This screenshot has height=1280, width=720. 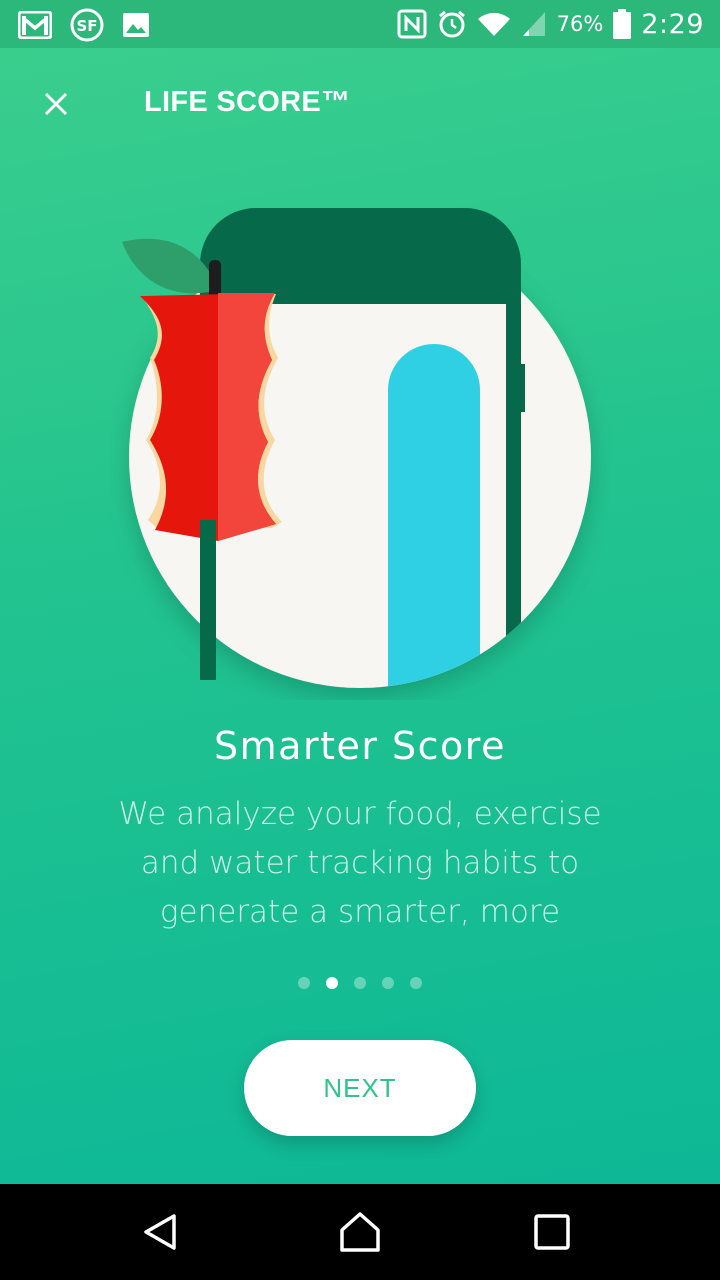 I want to click on svg-text: SF, so click(x=86, y=26).